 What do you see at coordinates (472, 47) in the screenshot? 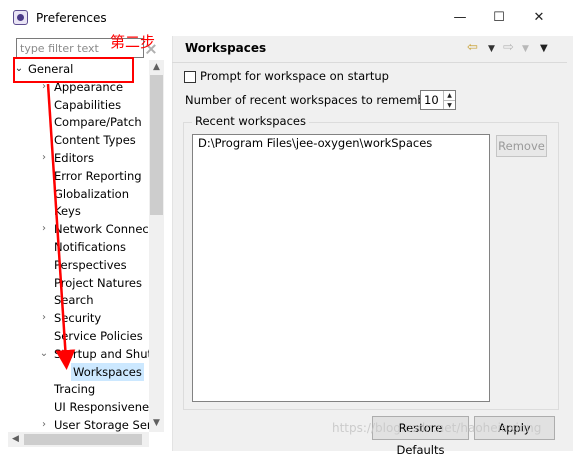
I see `back-arrow-icon: ⇦` at bounding box center [472, 47].